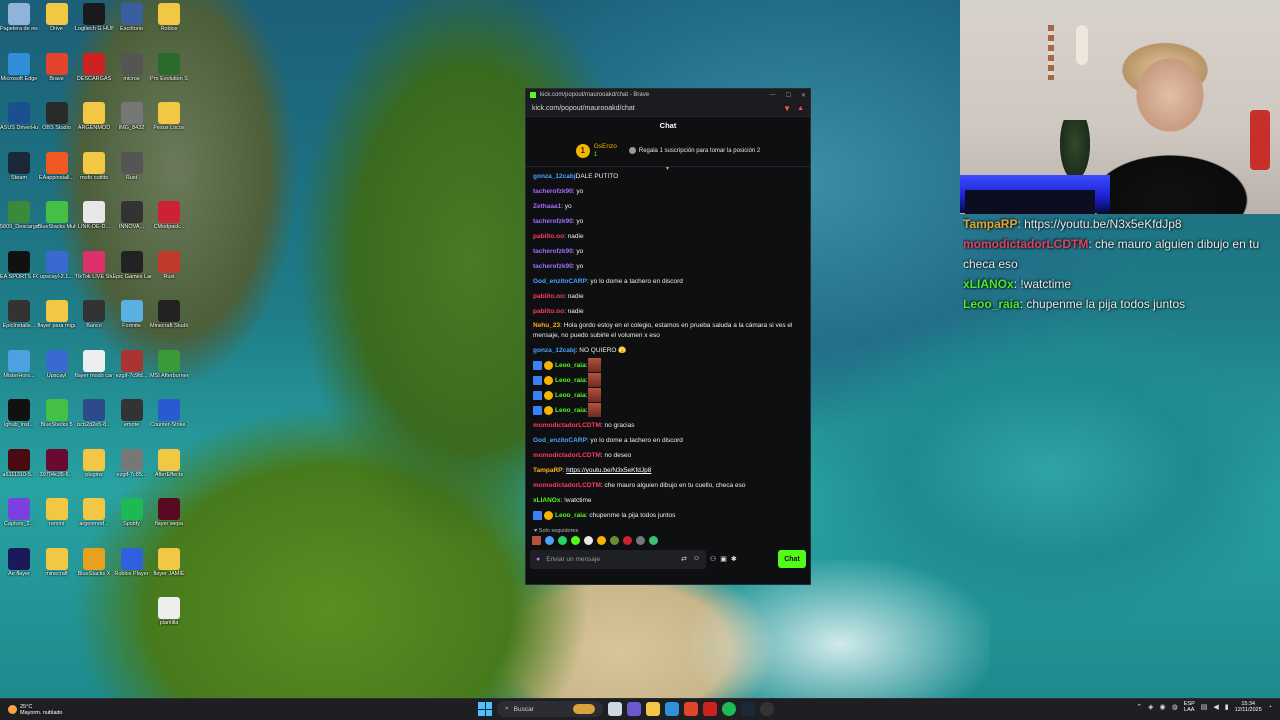 This screenshot has width=1280, height=720. What do you see at coordinates (94, 324) in the screenshot?
I see `desktop-icon: Banco` at bounding box center [94, 324].